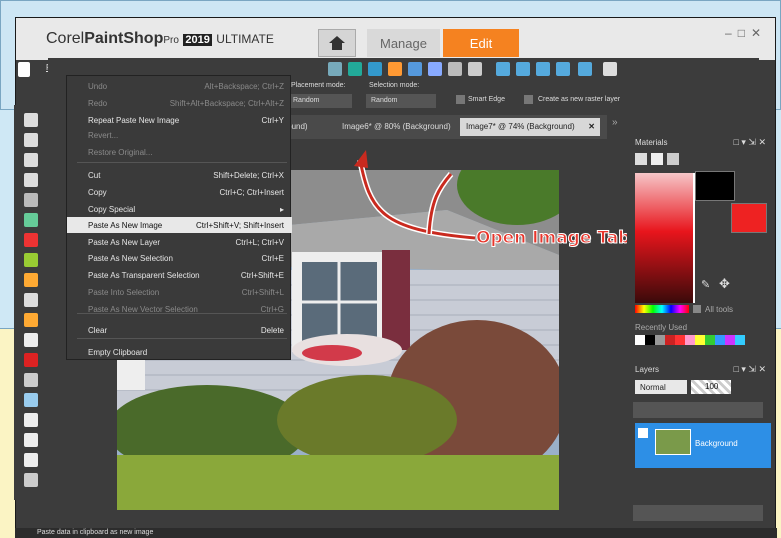  Describe the element at coordinates (523, 69) in the screenshot. I see `zoom-in-icon` at that location.